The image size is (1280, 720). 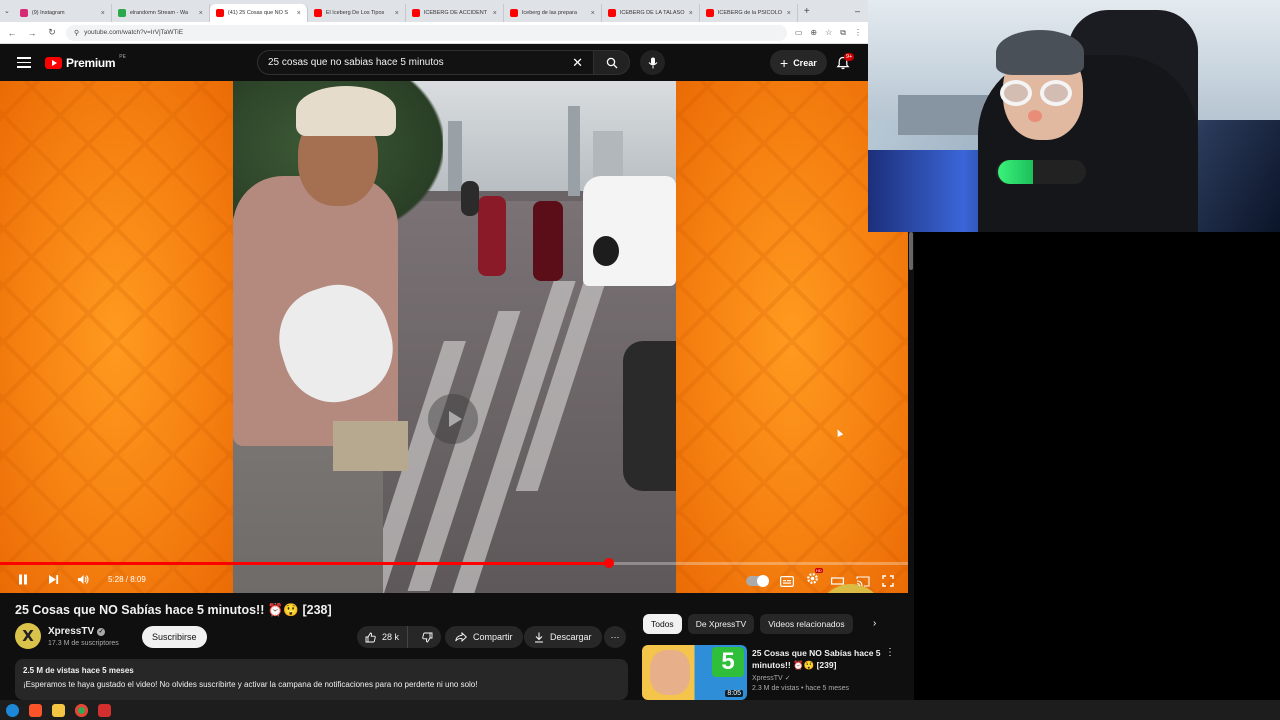 What do you see at coordinates (799, 33) in the screenshot?
I see `cast-icon: ▭` at bounding box center [799, 33].